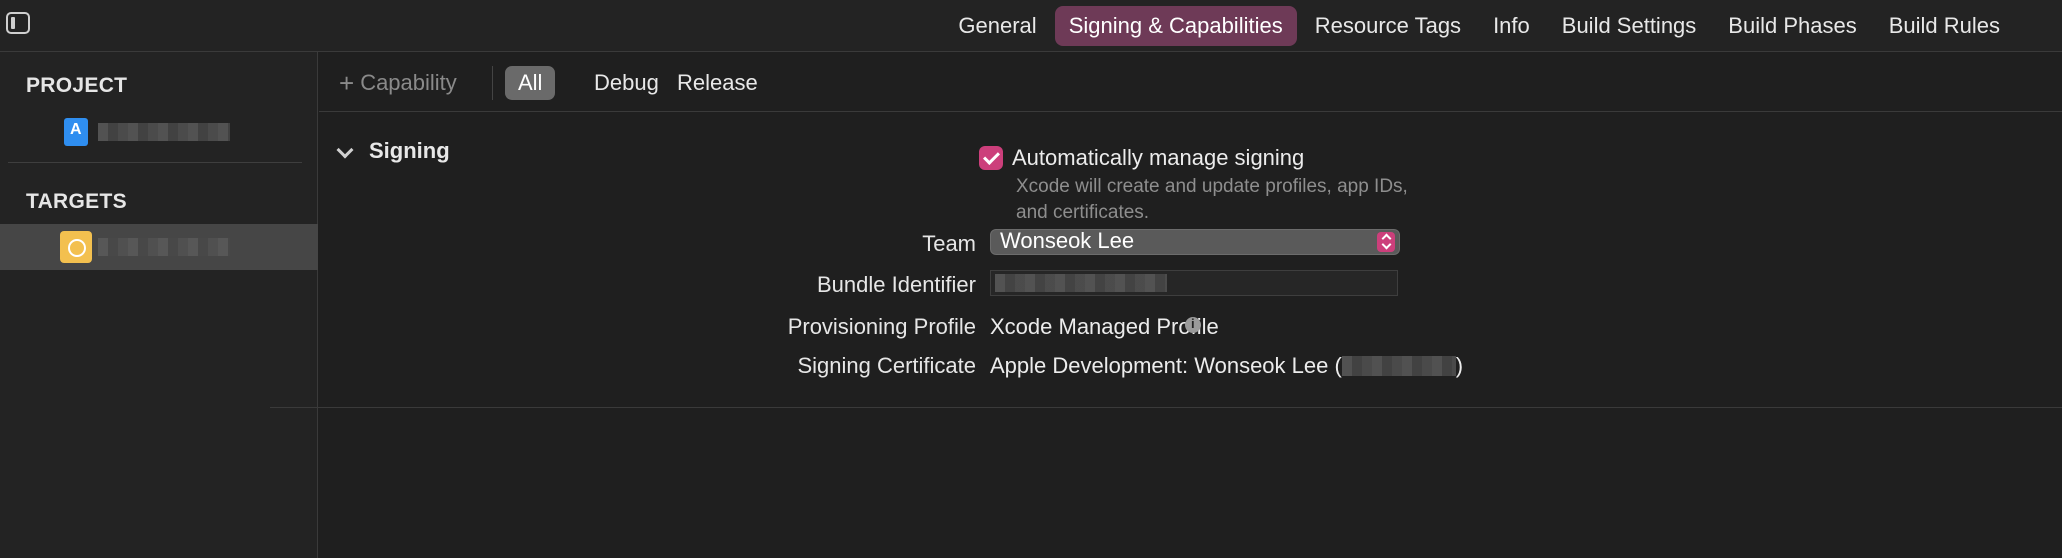  Describe the element at coordinates (408, 82) in the screenshot. I see `add-capability-label: Capability` at that location.